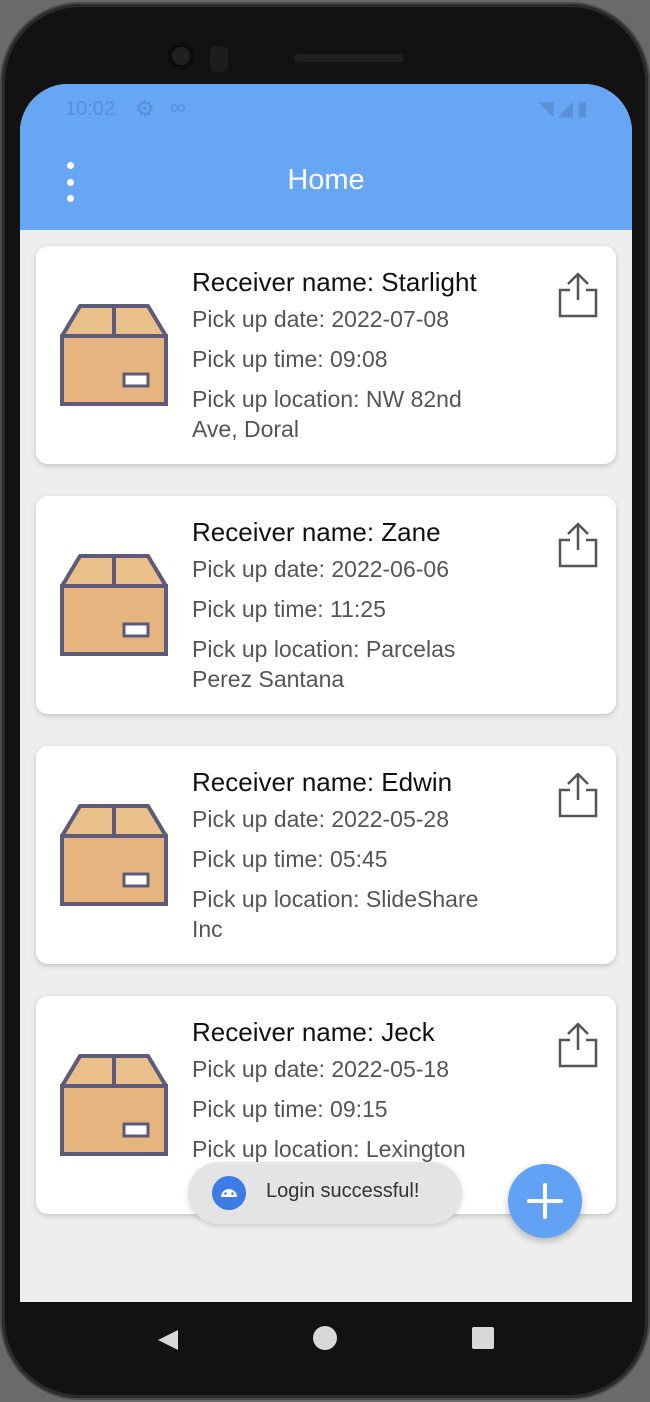  I want to click on pickup-date: Pick up date: 2022-05-28, so click(321, 819).